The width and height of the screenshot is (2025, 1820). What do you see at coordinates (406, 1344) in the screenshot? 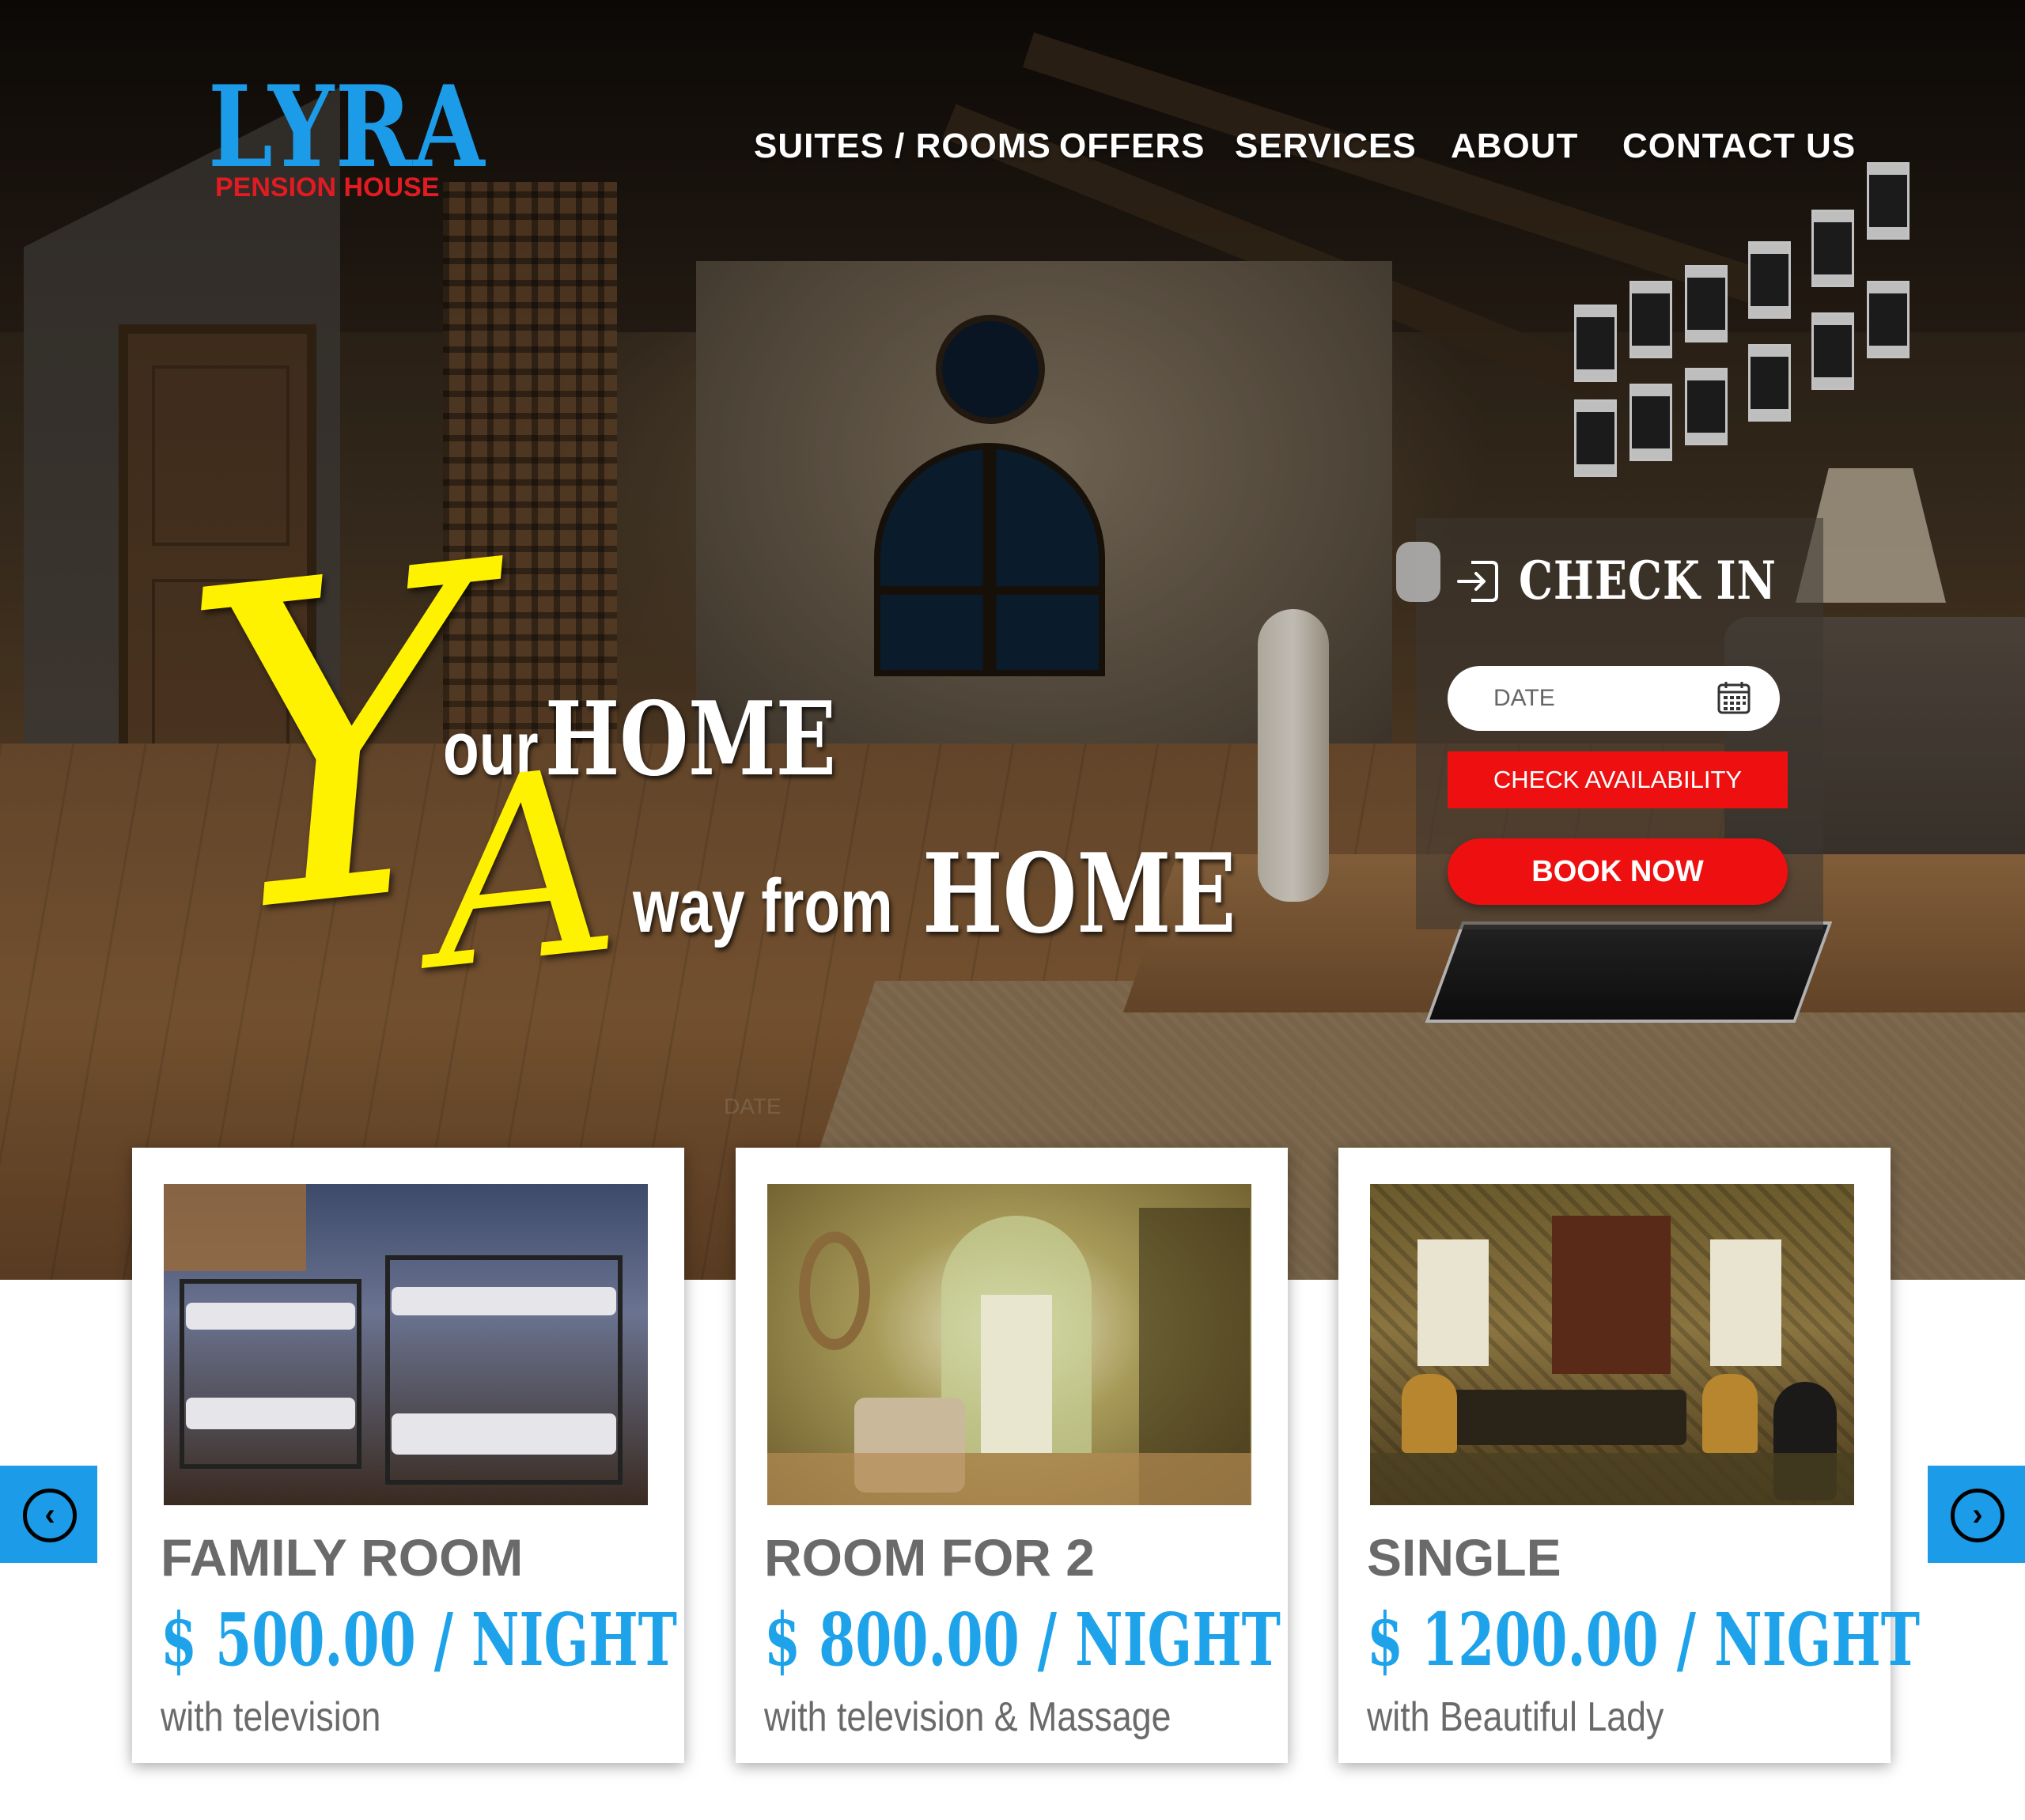
I see `room-photo-family` at bounding box center [406, 1344].